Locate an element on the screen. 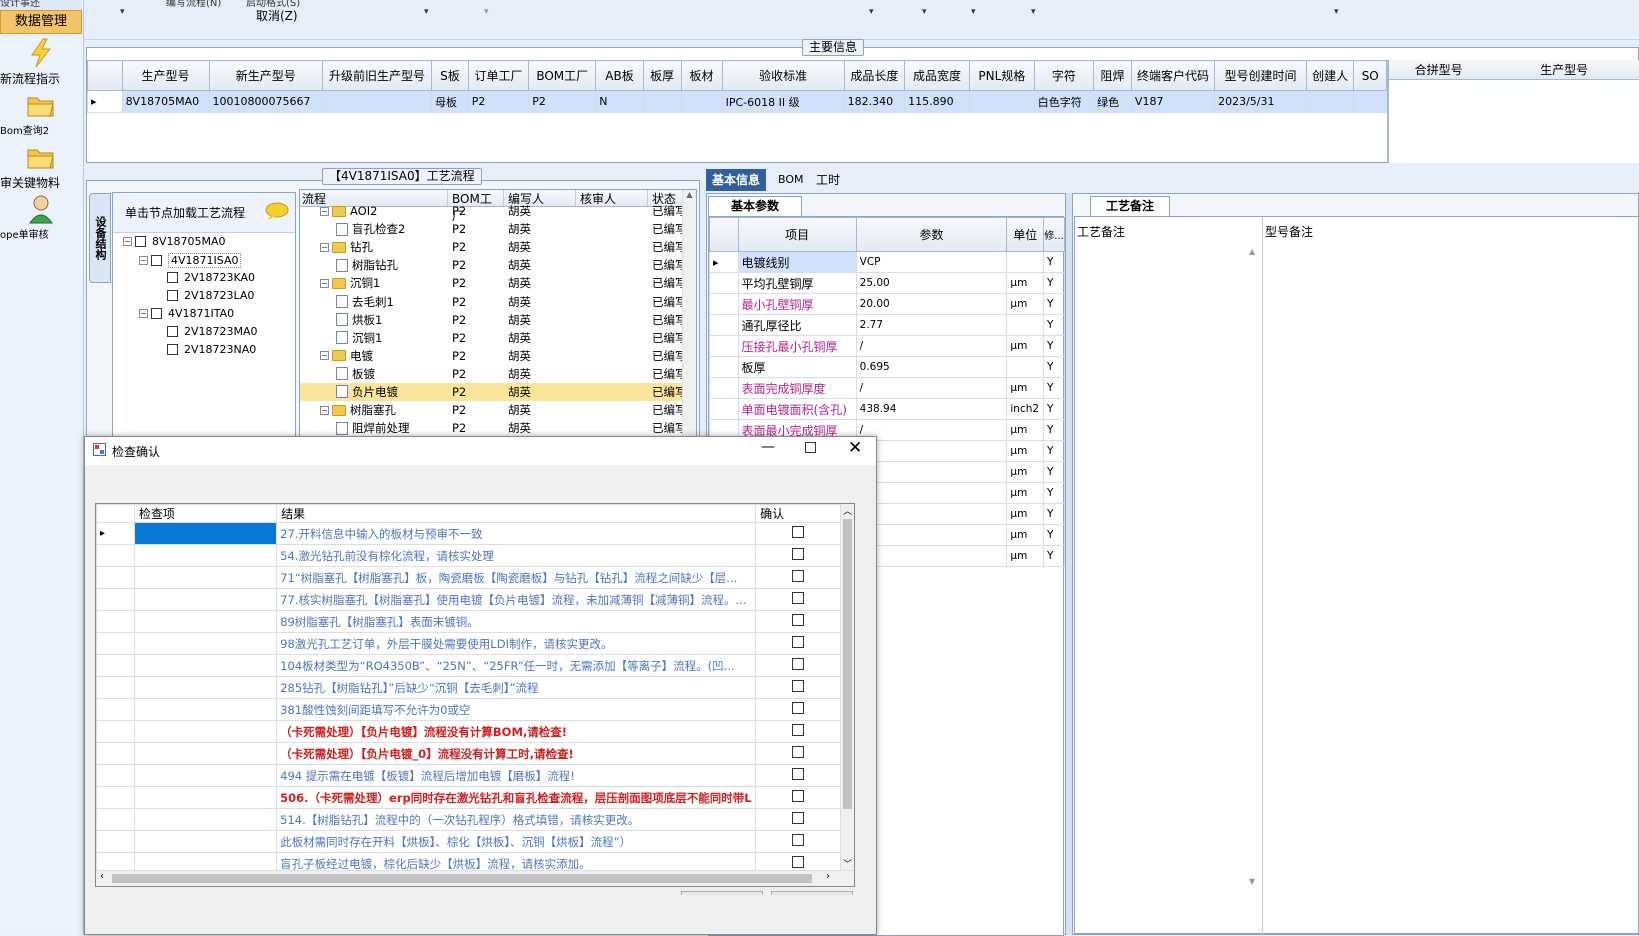 Image resolution: width=1639 pixels, height=936 pixels. check-row: 514.【树脂钻孔】流程中的（一次钻孔程序）格式填错，请核实更改。 is located at coordinates (468, 819).